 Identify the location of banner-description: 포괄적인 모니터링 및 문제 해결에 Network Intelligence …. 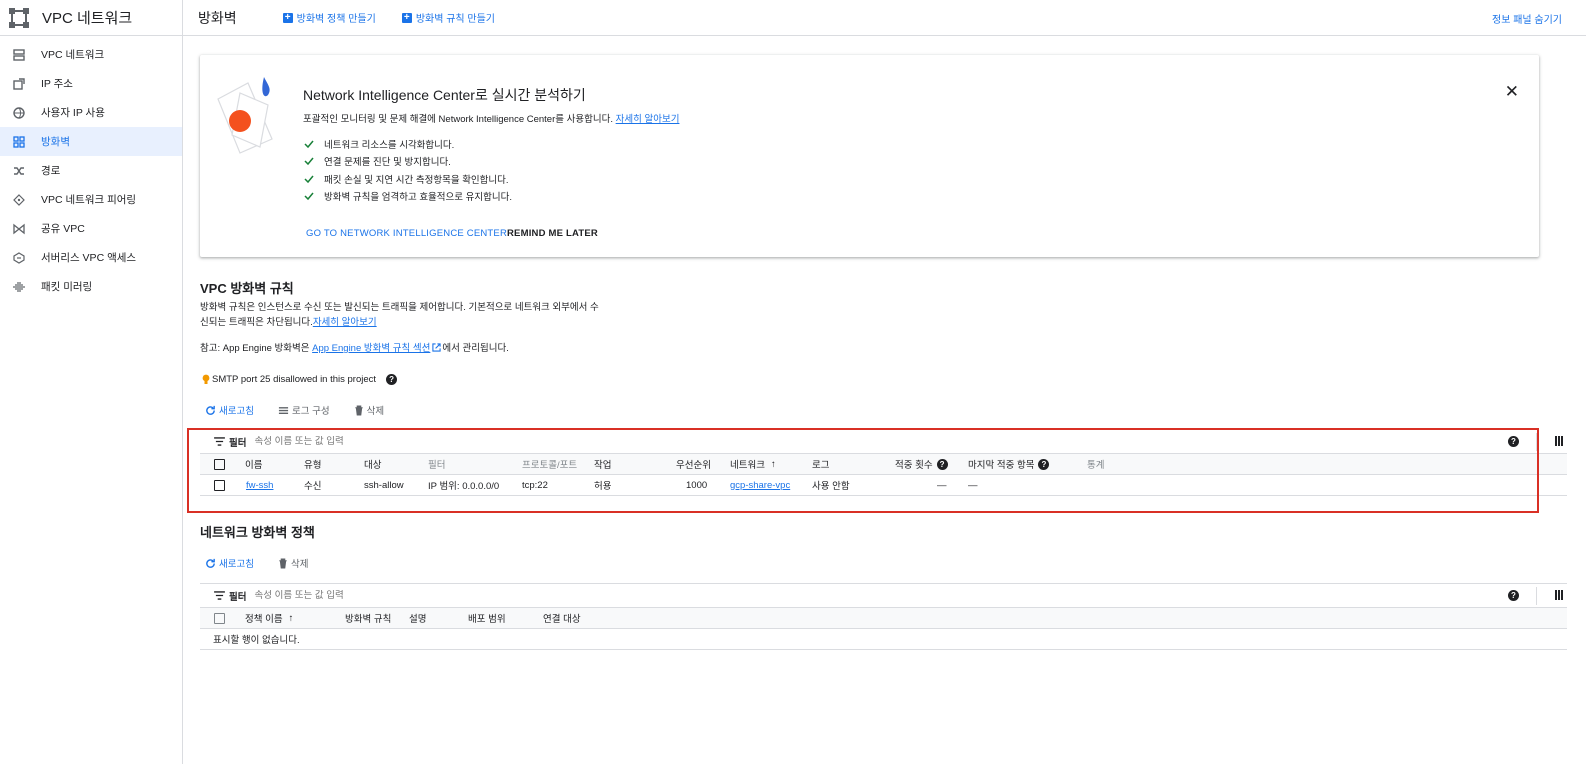
(491, 118).